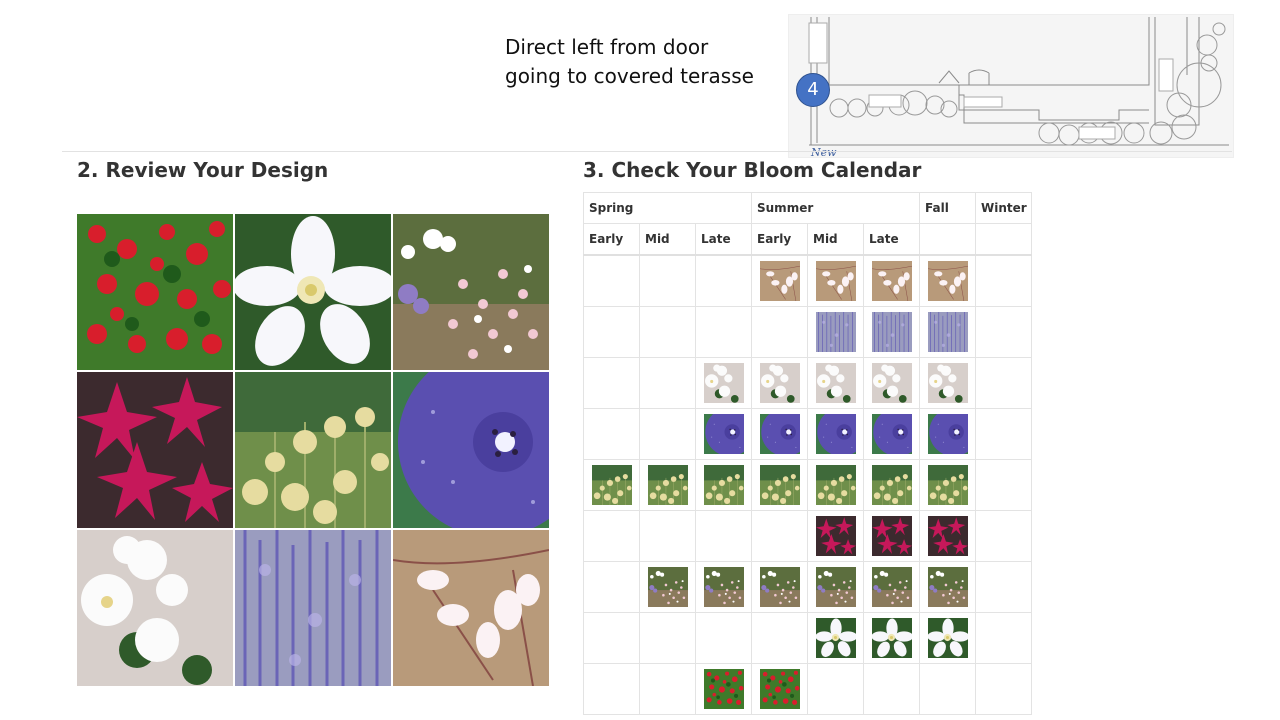  Describe the element at coordinates (835, 239) in the screenshot. I see `subperiod-summer-mid: Mid` at that location.